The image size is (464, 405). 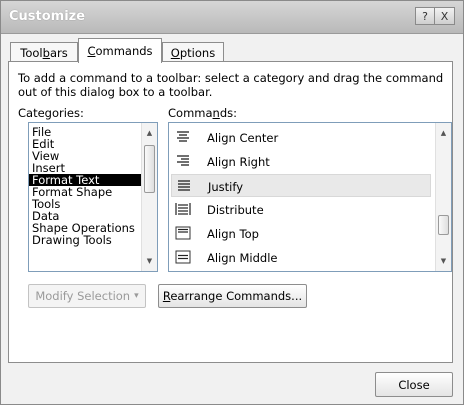 I want to click on tab-toolbars-label: Toolbars, so click(x=44, y=52).